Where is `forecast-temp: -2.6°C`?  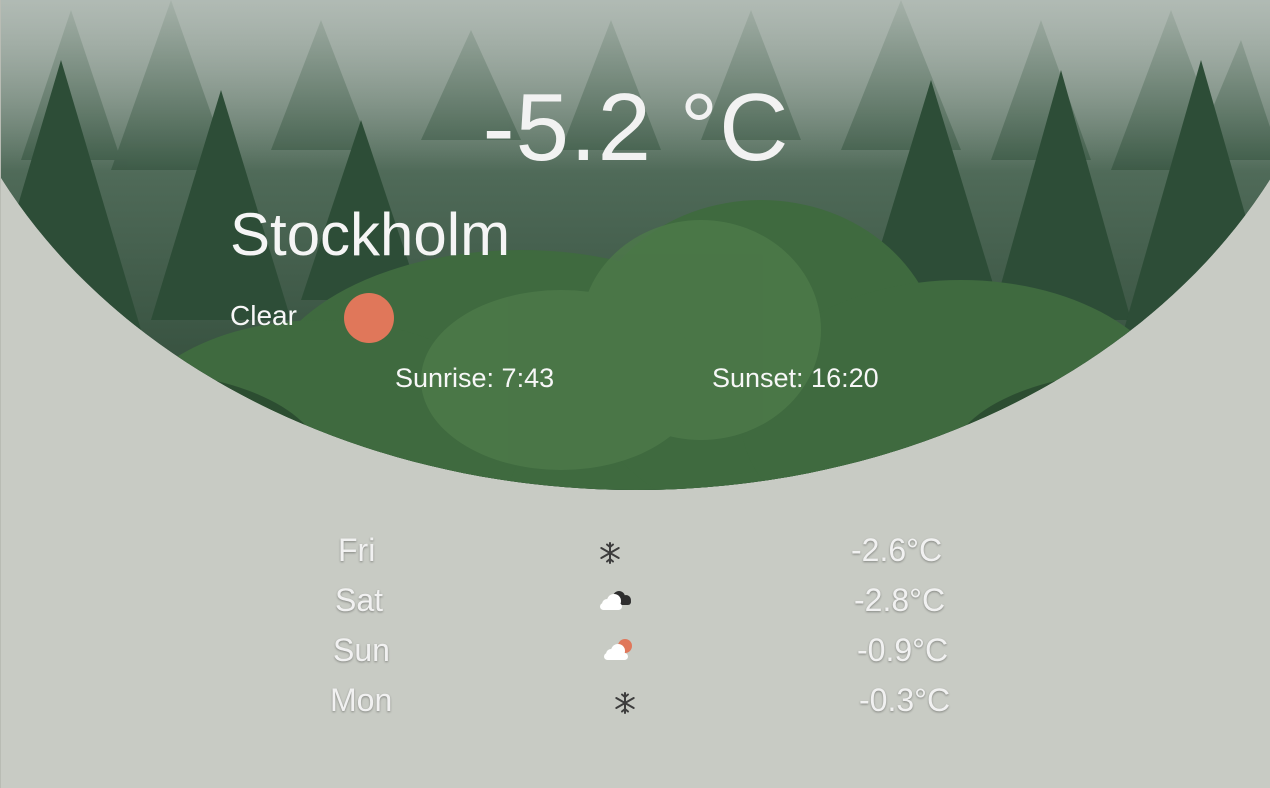
forecast-temp: -2.6°C is located at coordinates (897, 550).